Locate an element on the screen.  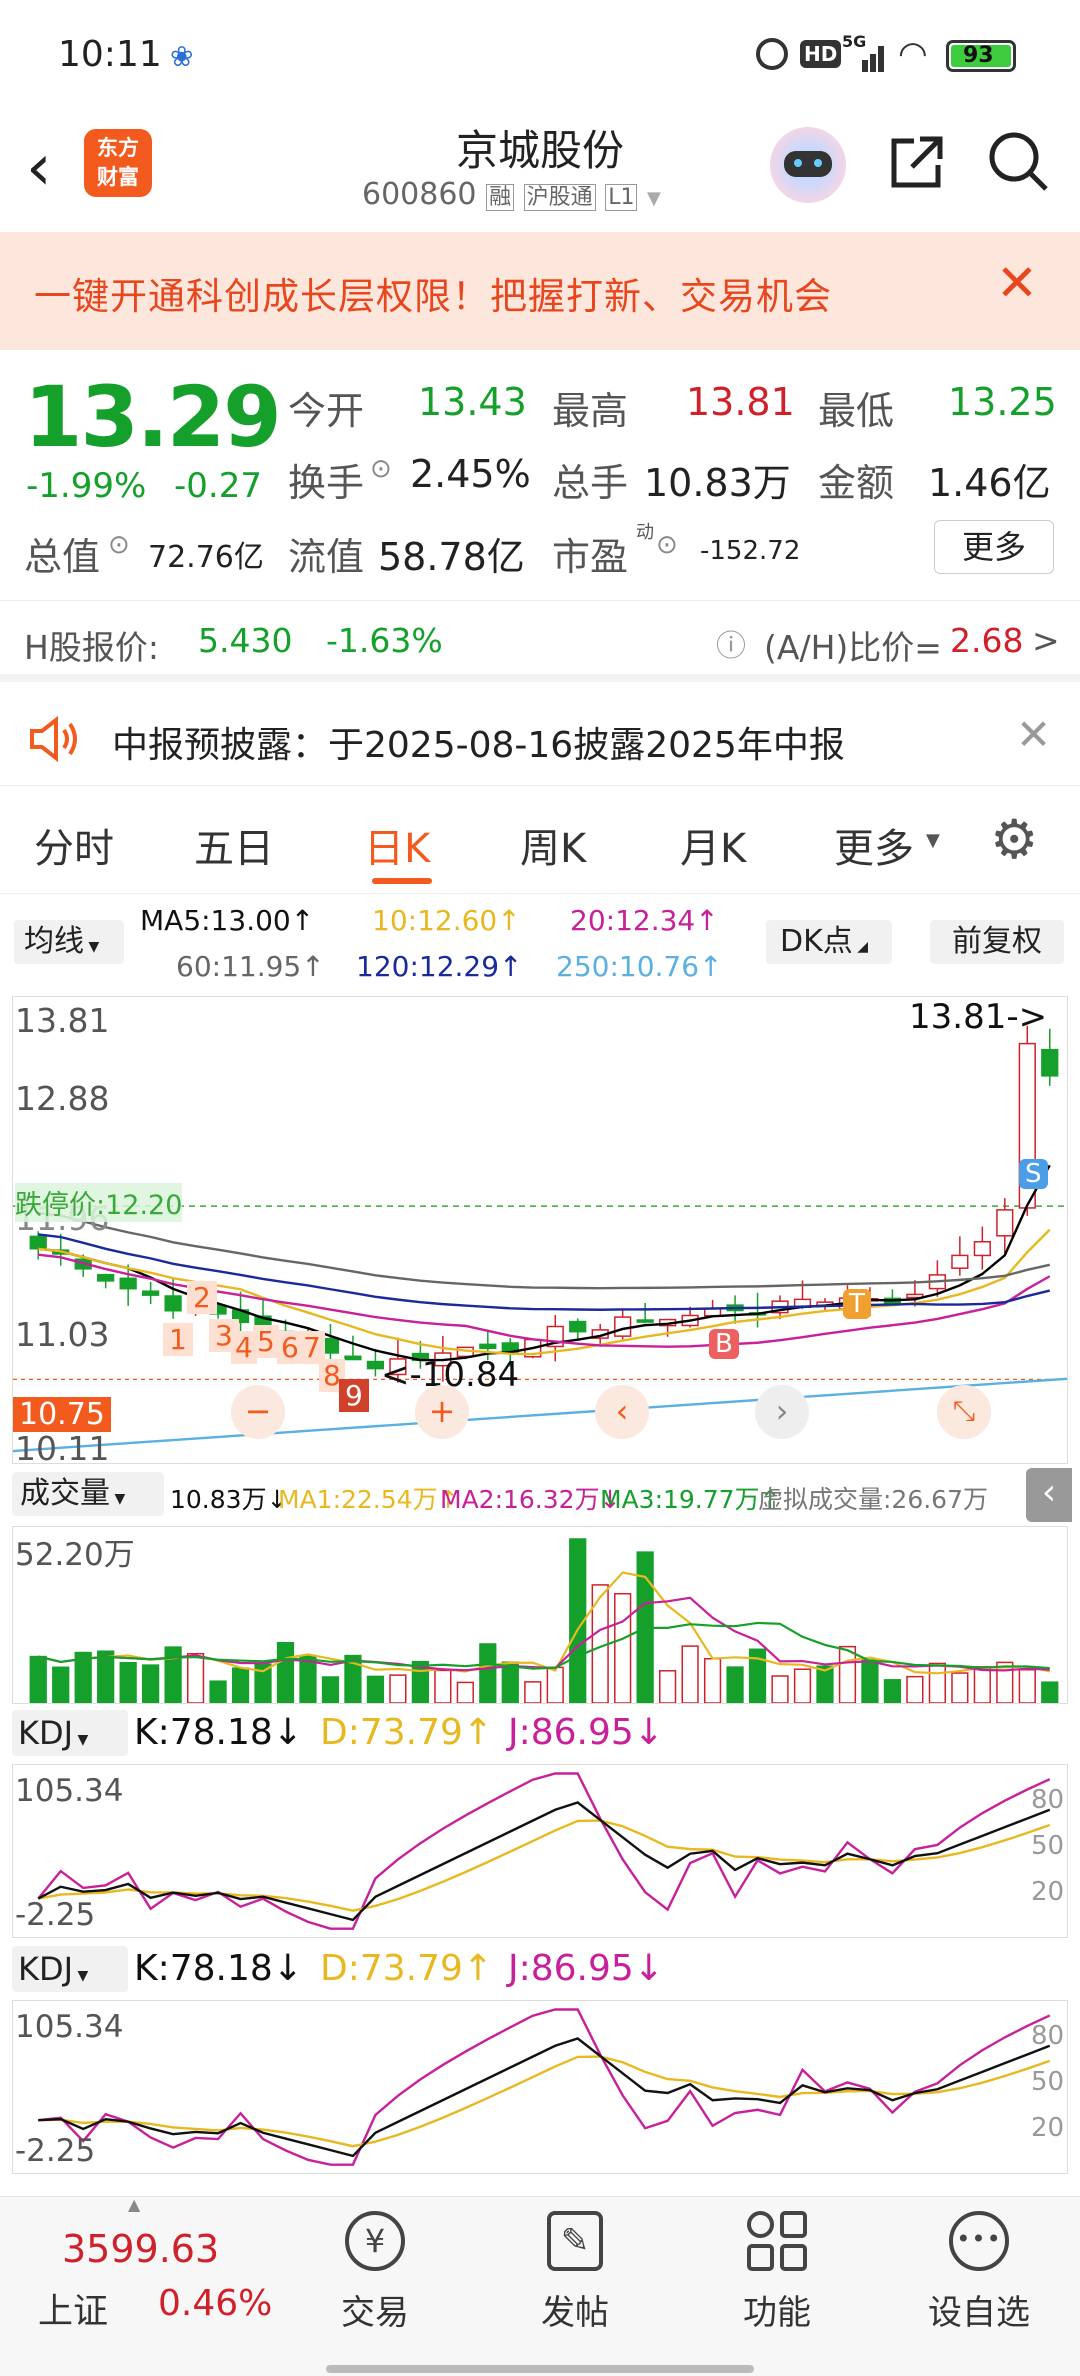
scroll-left-button: ‹ is located at coordinates (622, 1412).